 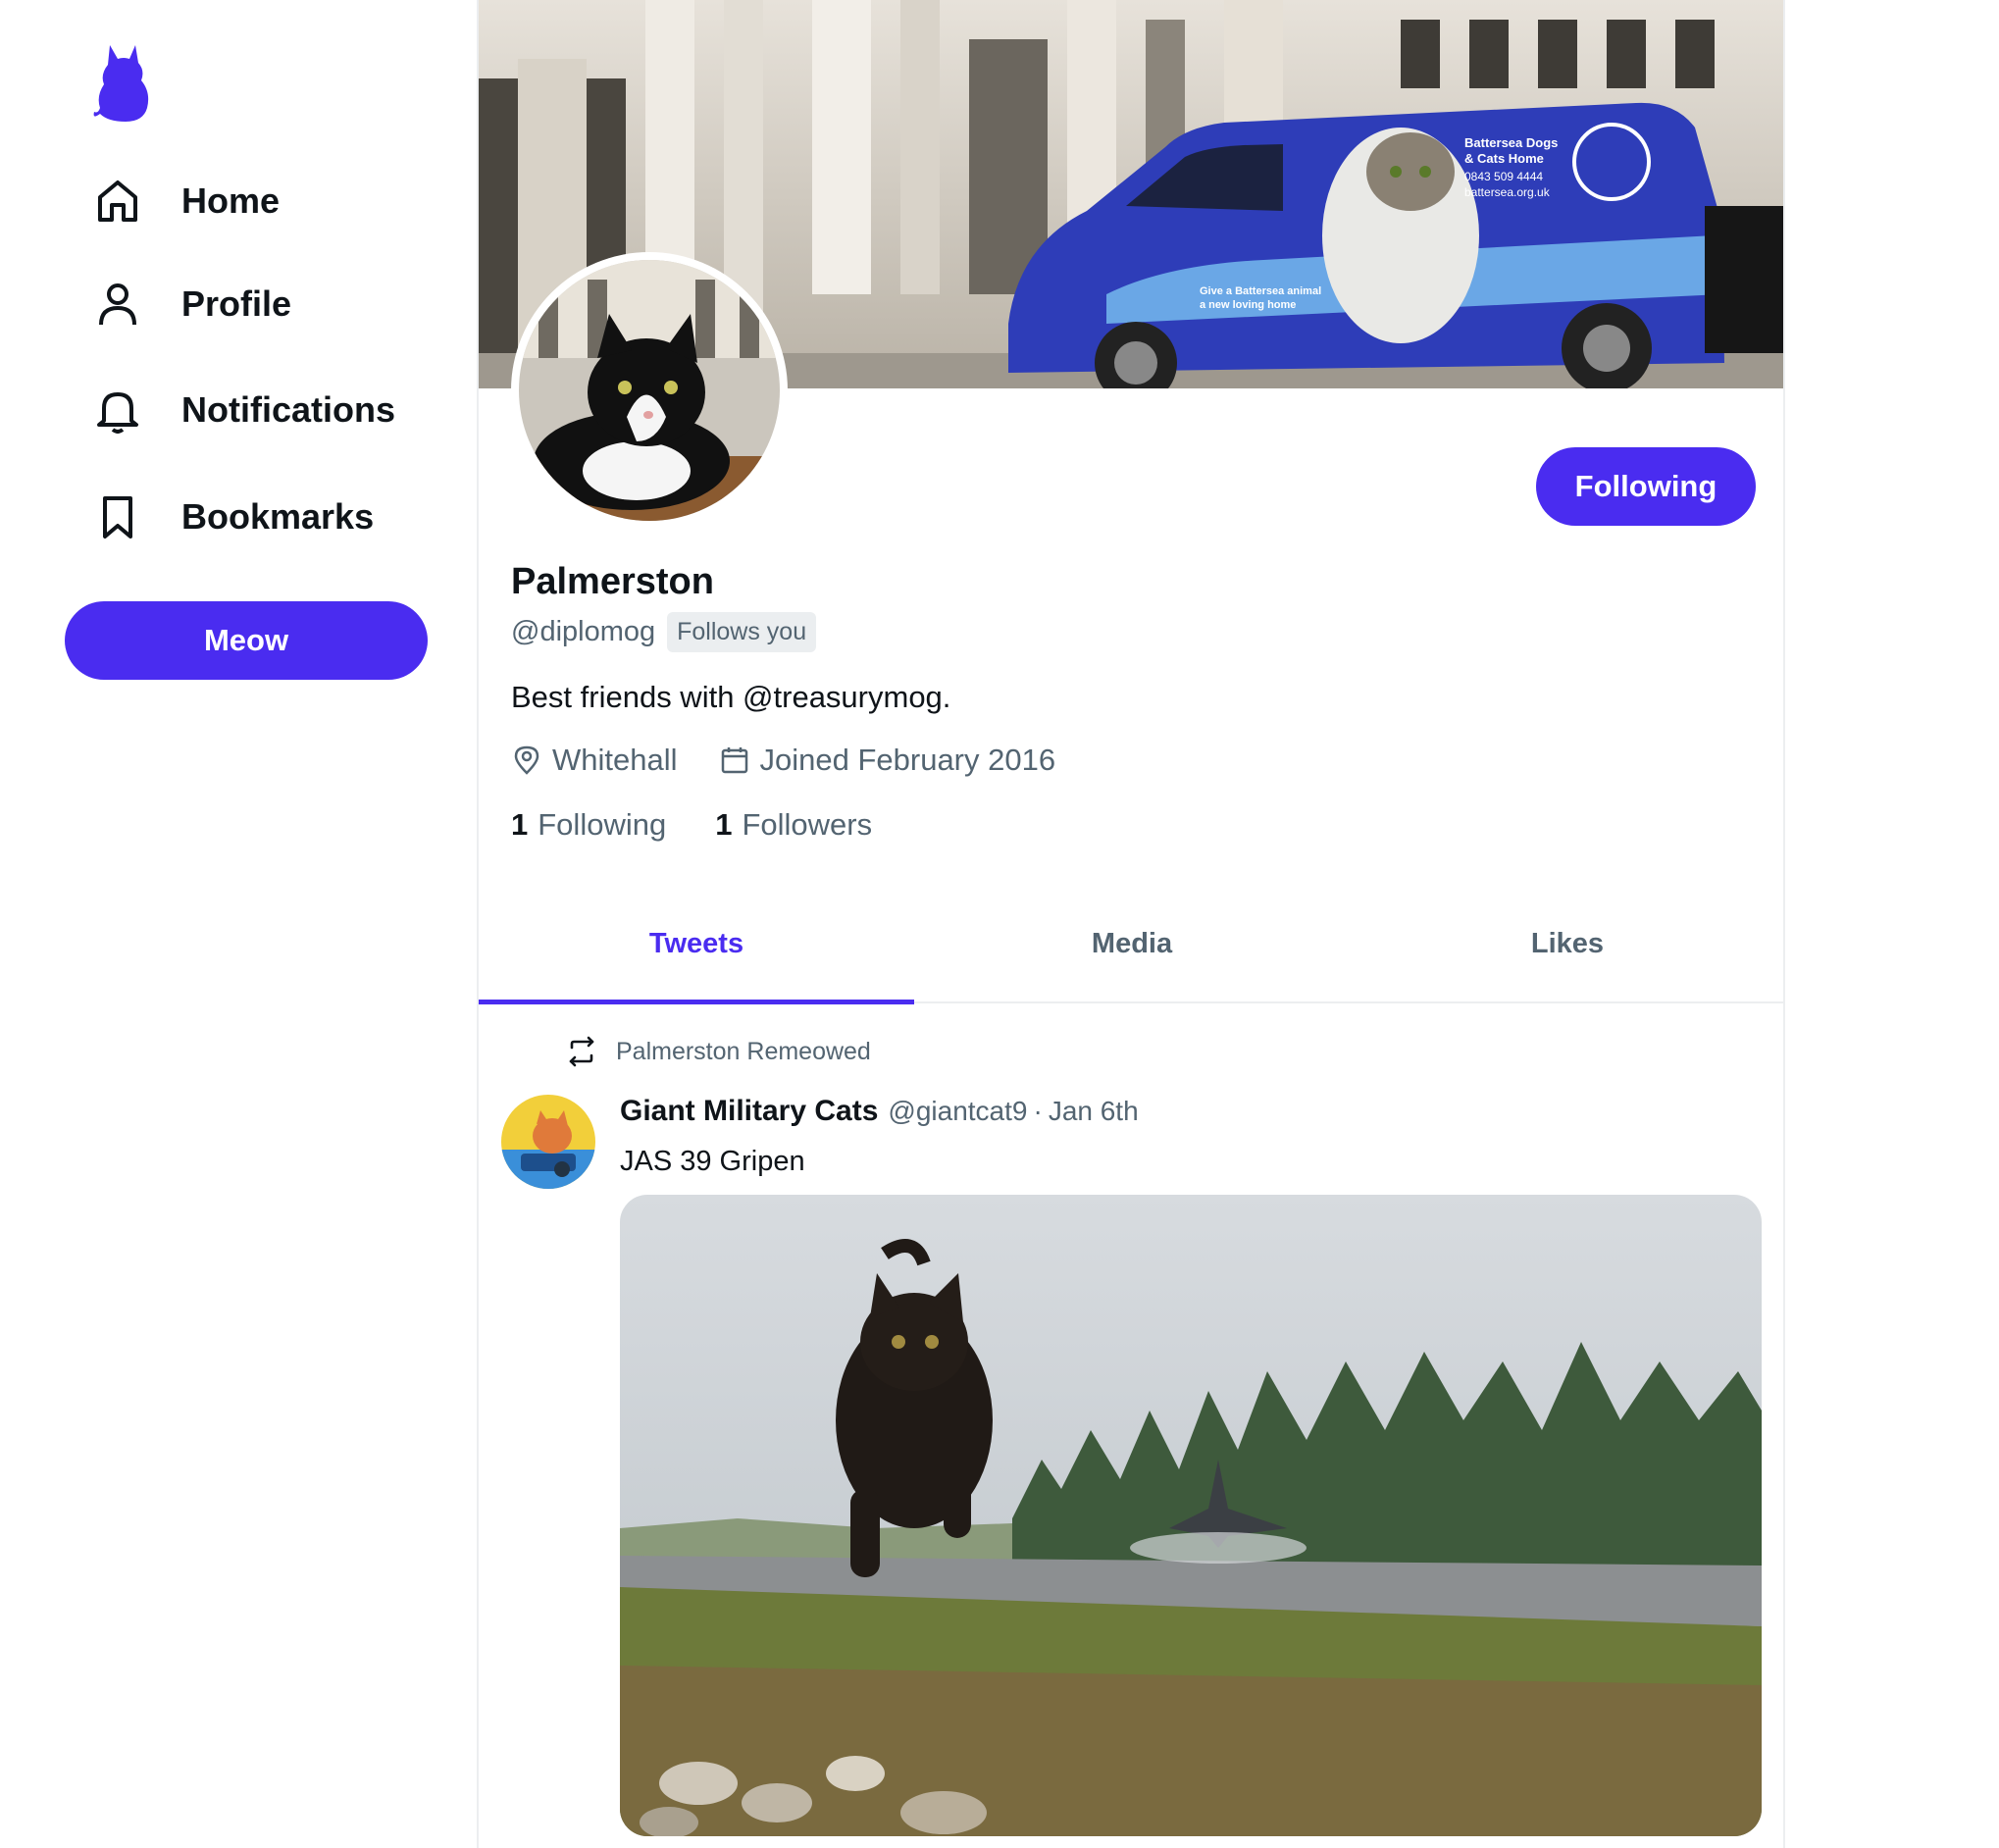 What do you see at coordinates (880, 1111) in the screenshot?
I see `tweet-header: Giant Military Cats @giantcat9 · Jan 6th` at bounding box center [880, 1111].